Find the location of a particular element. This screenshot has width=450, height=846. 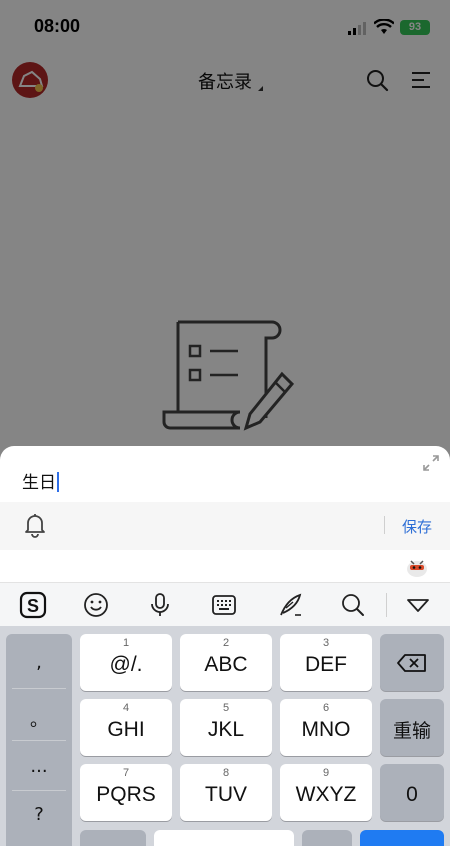

key-number: 3 is located at coordinates (326, 643).